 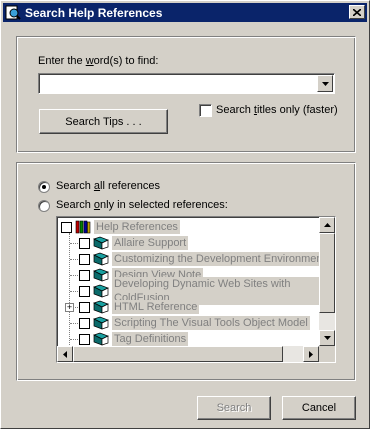 What do you see at coordinates (142, 205) in the screenshot?
I see `search-selected-label: Search only in selected references:` at bounding box center [142, 205].